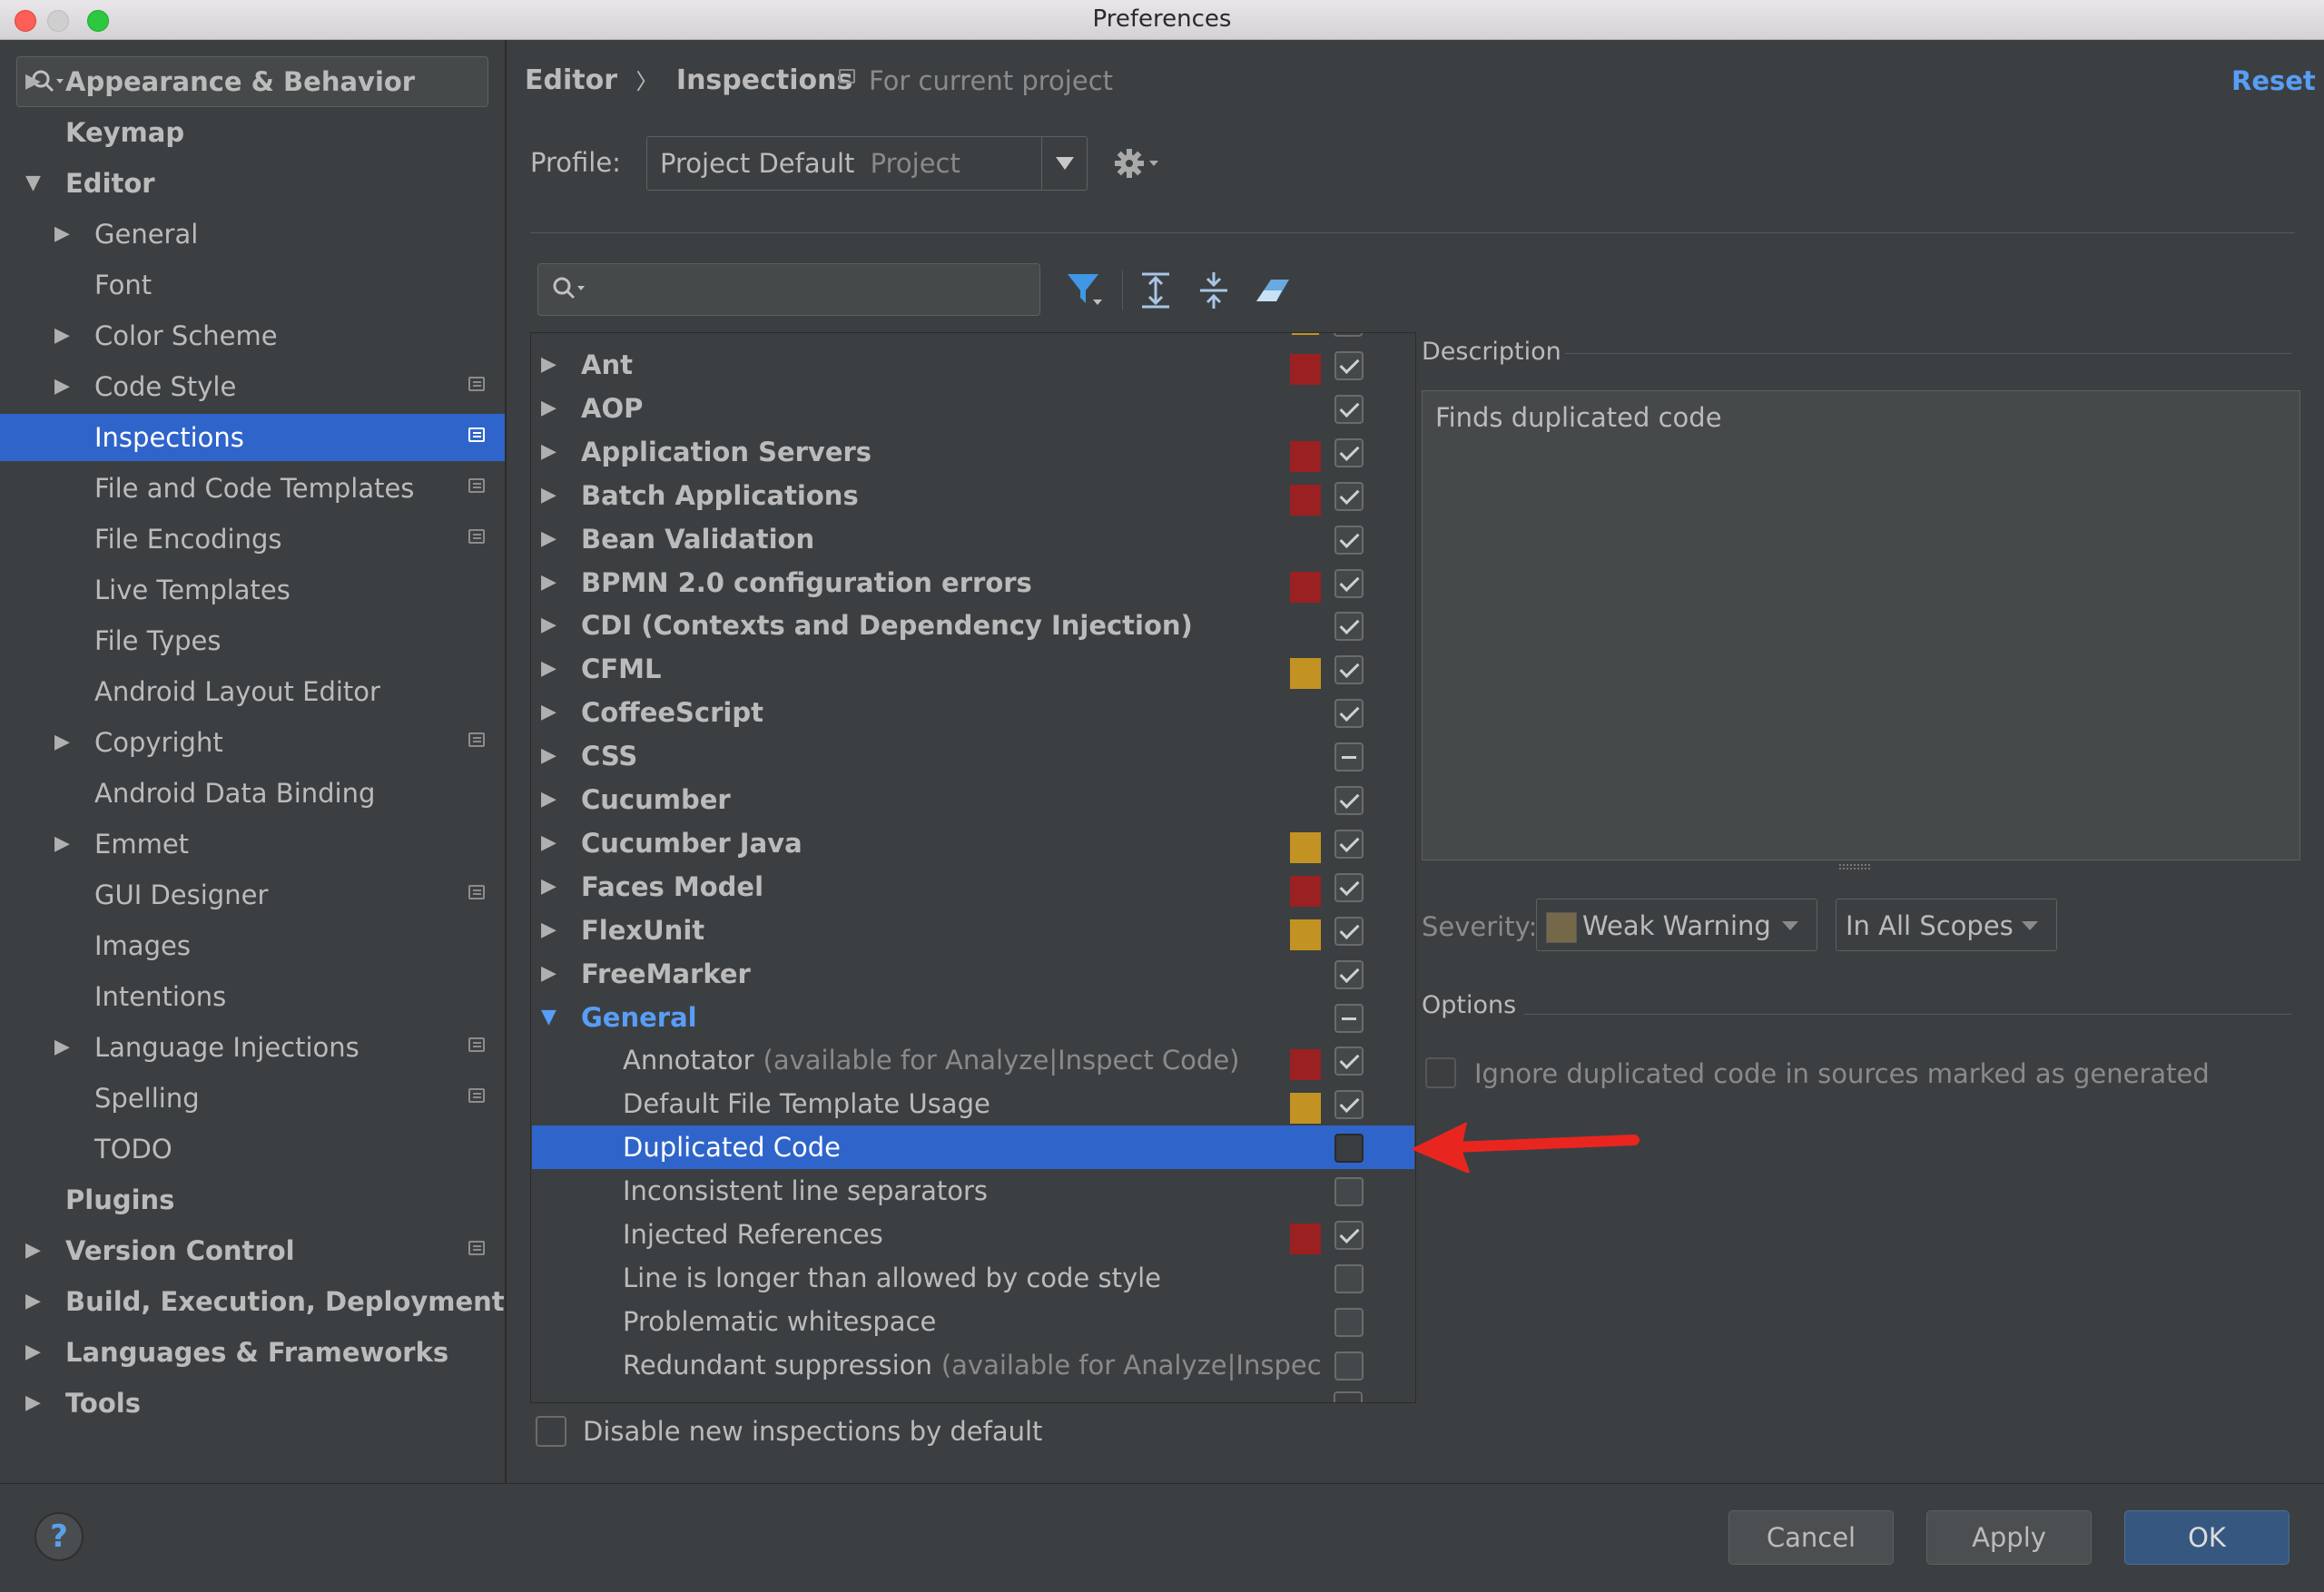 The image size is (2324, 1592). Describe the element at coordinates (59, 1536) in the screenshot. I see `help-button: ?` at that location.